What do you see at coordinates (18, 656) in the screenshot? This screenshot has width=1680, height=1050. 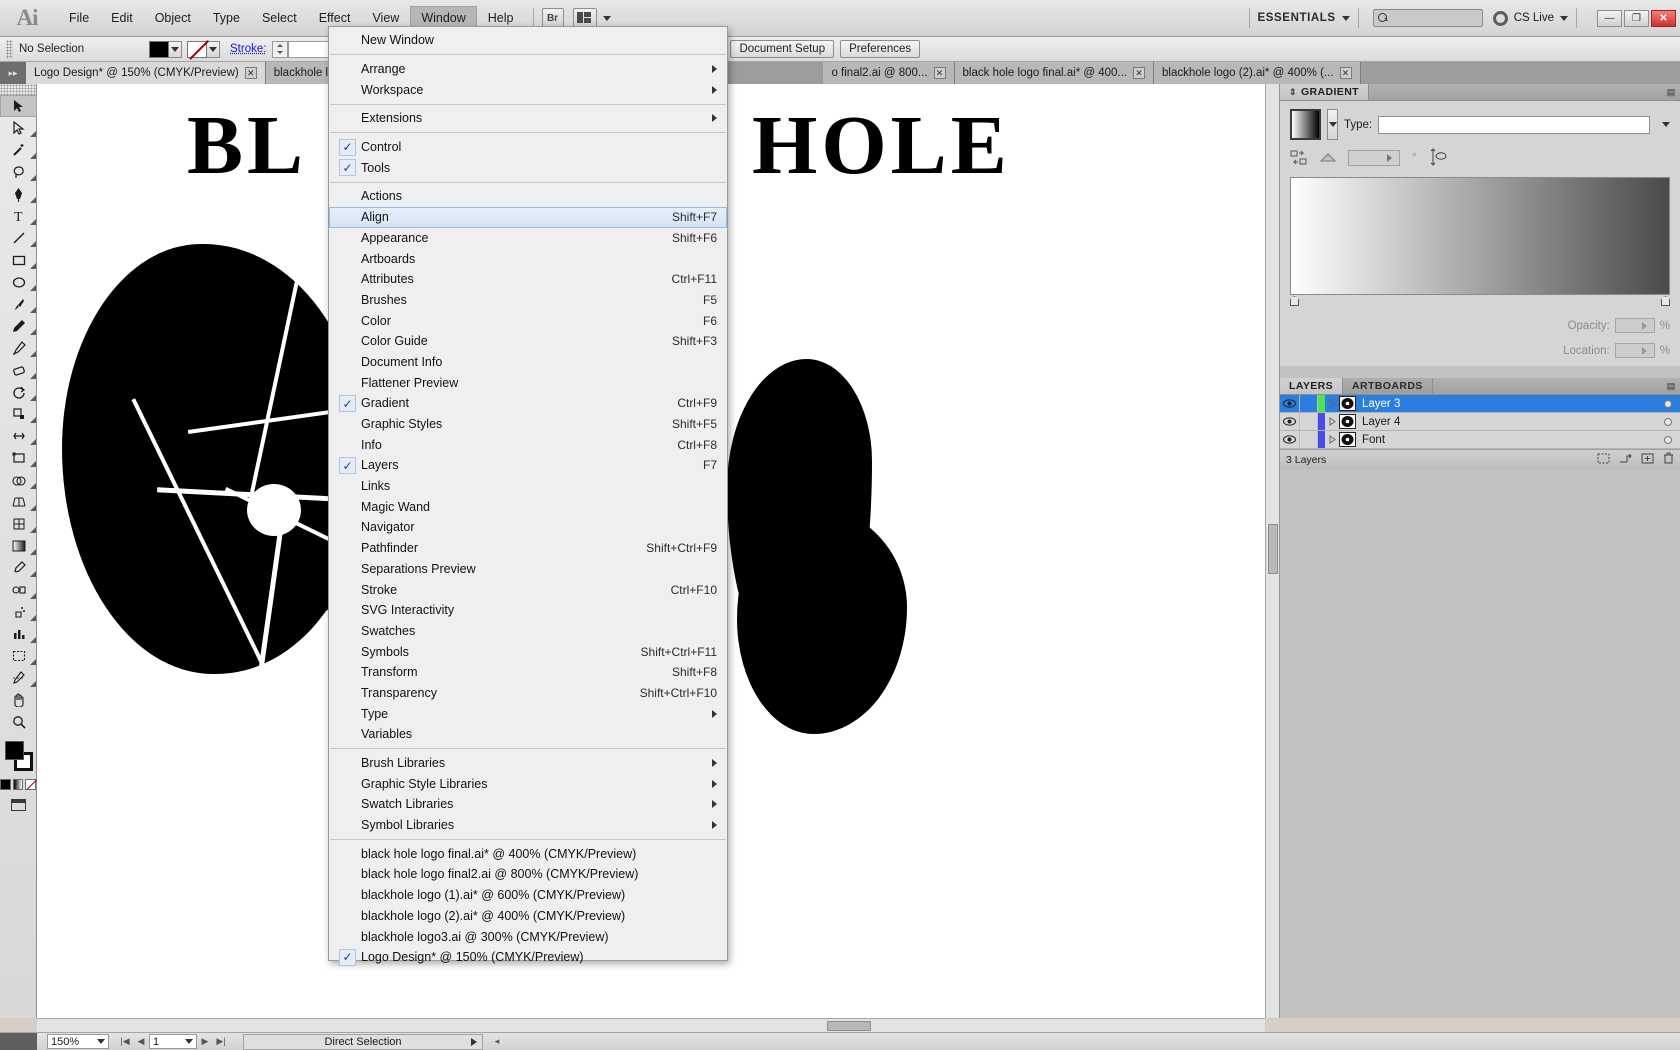 I see `artboard-tool` at bounding box center [18, 656].